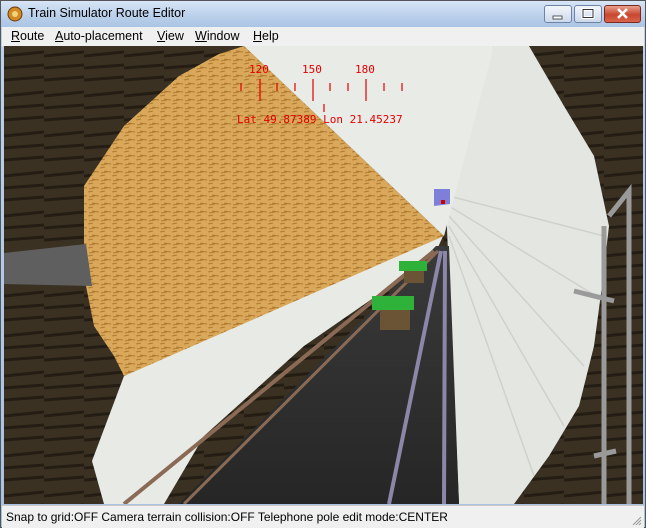 The image size is (646, 528). What do you see at coordinates (557, 17) in the screenshot?
I see `minimize-icon` at bounding box center [557, 17].